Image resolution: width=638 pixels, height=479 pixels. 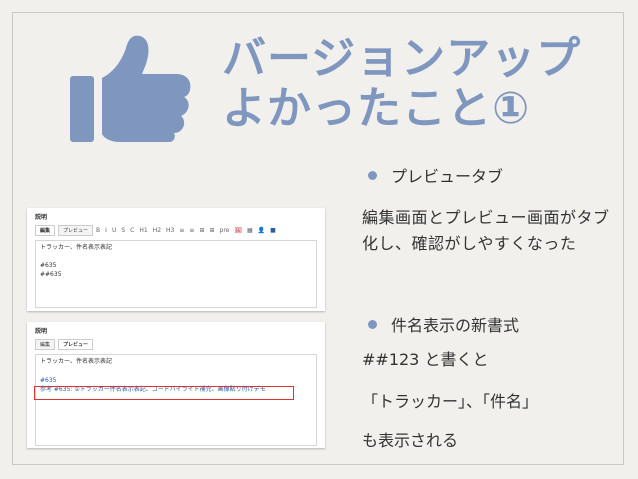 I want to click on highlight-box, so click(x=164, y=393).